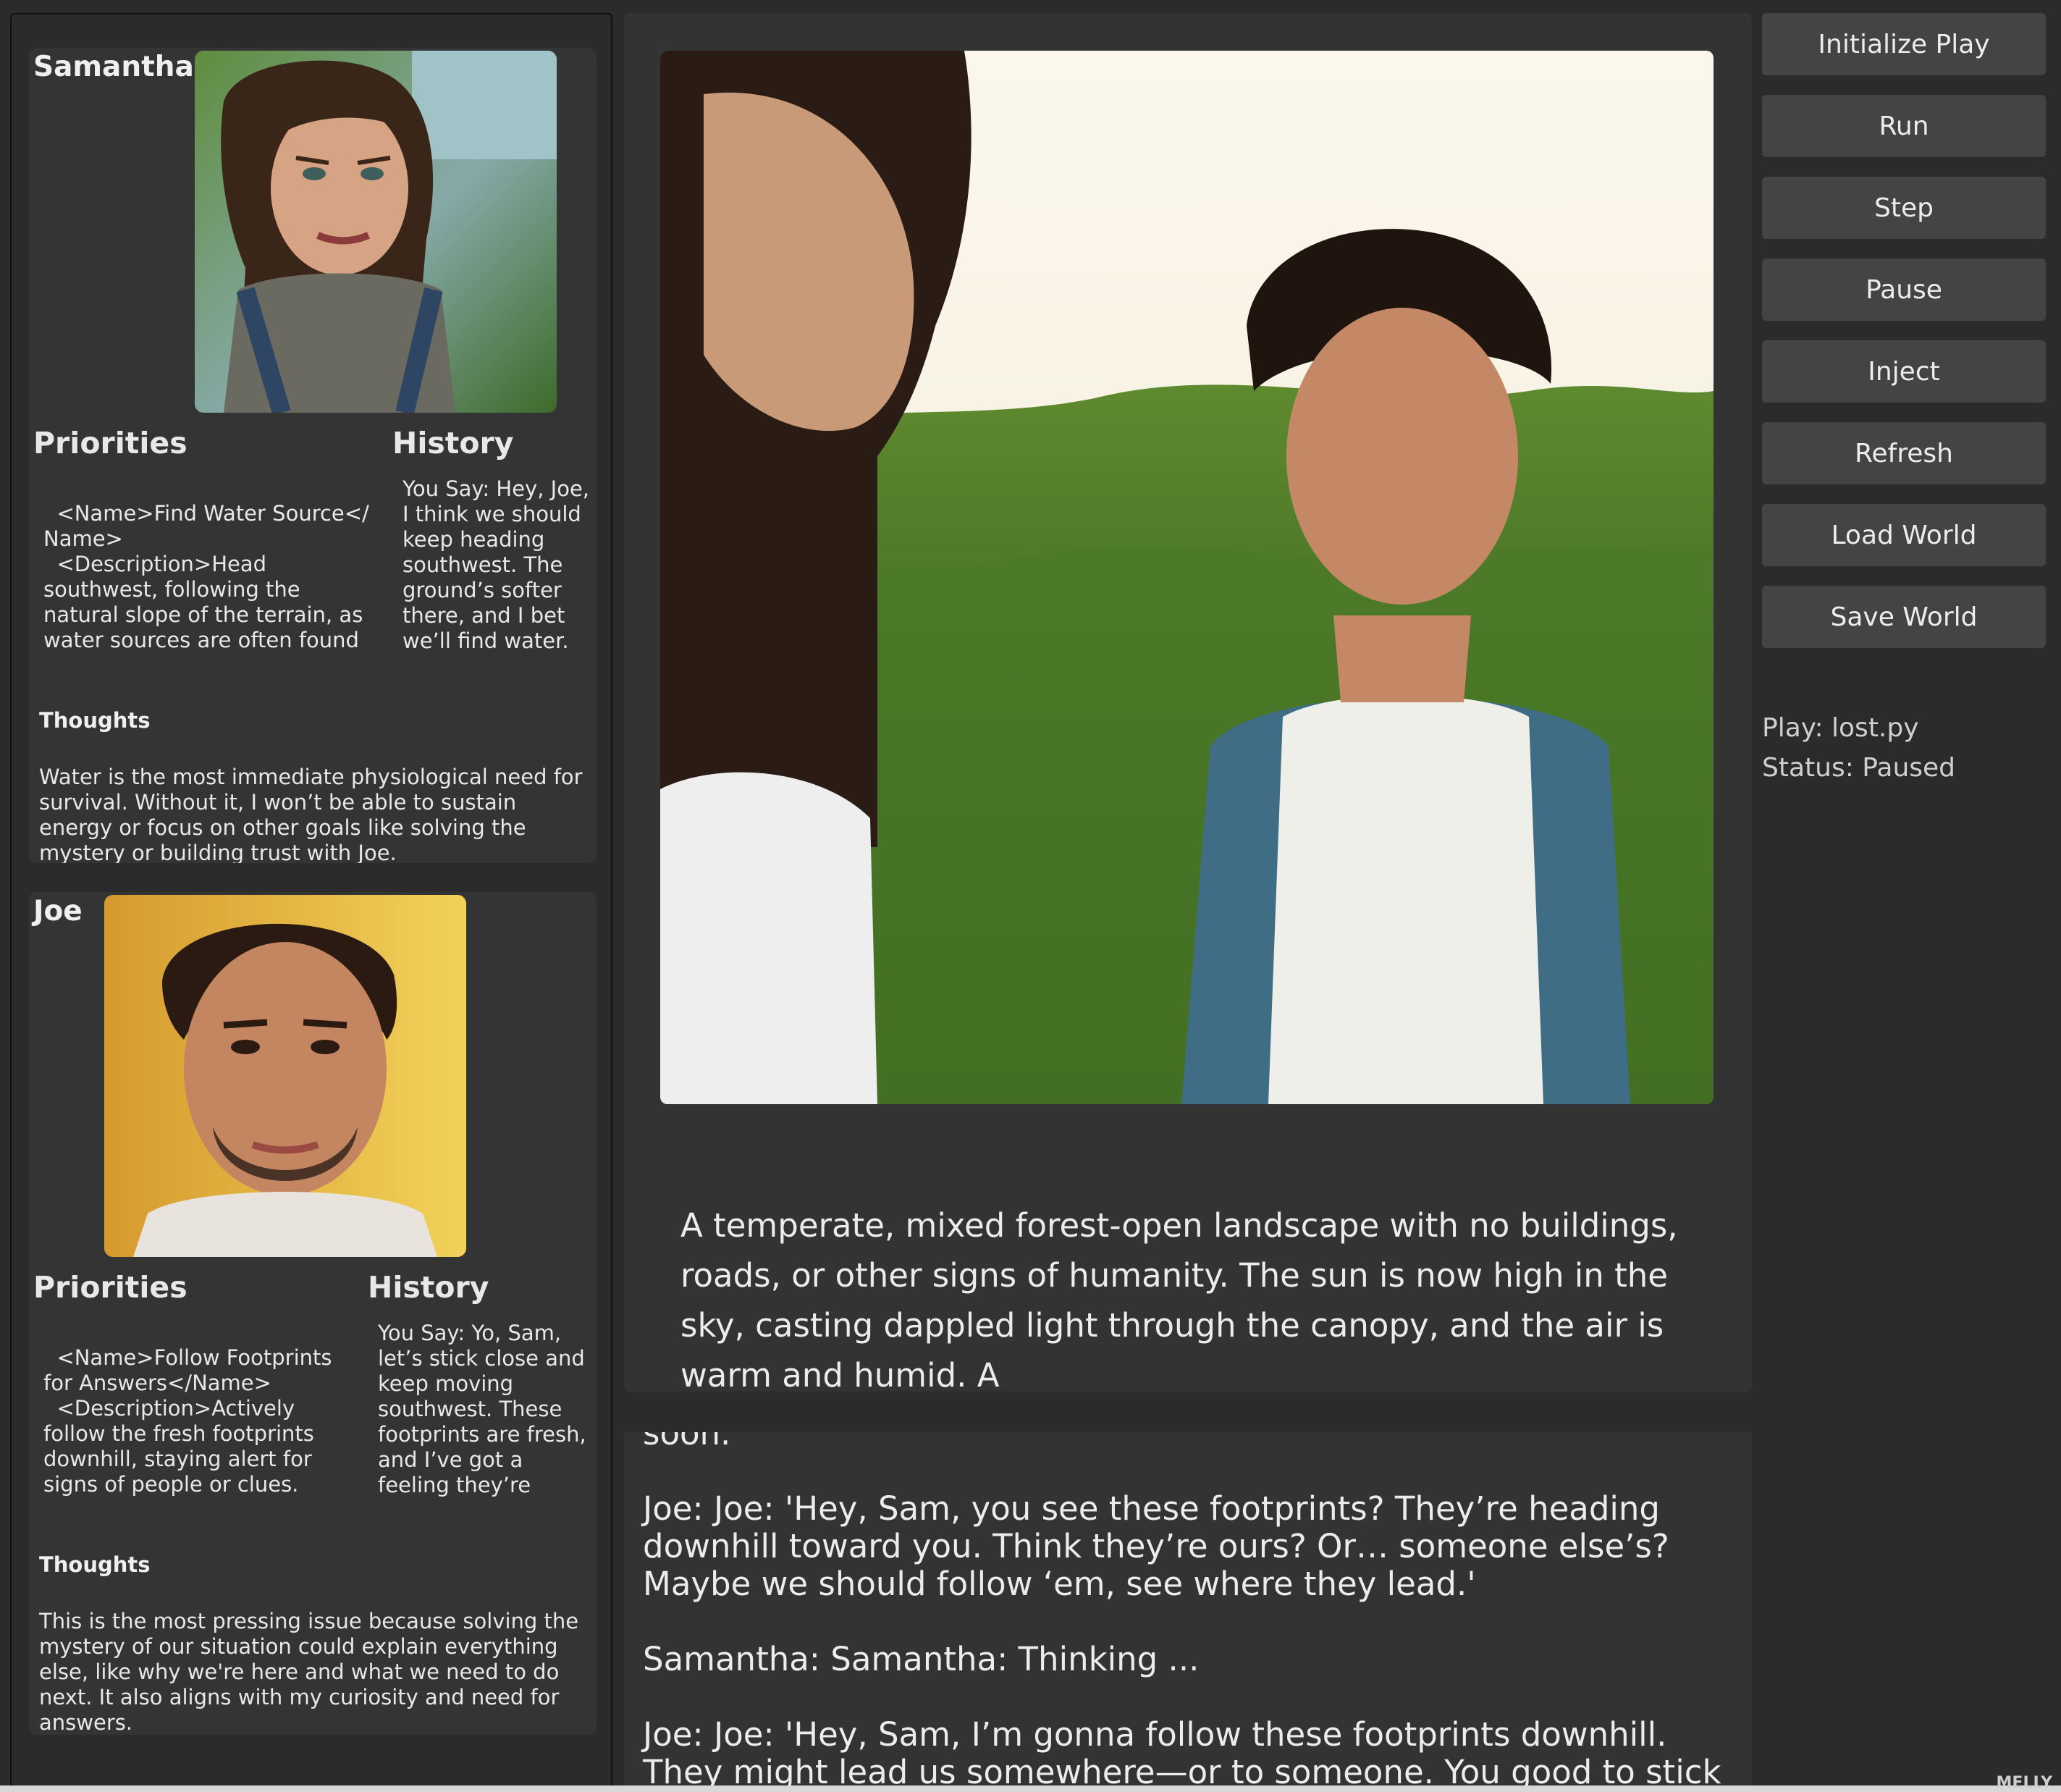  Describe the element at coordinates (1904, 453) in the screenshot. I see `refresh-button: Refresh` at that location.